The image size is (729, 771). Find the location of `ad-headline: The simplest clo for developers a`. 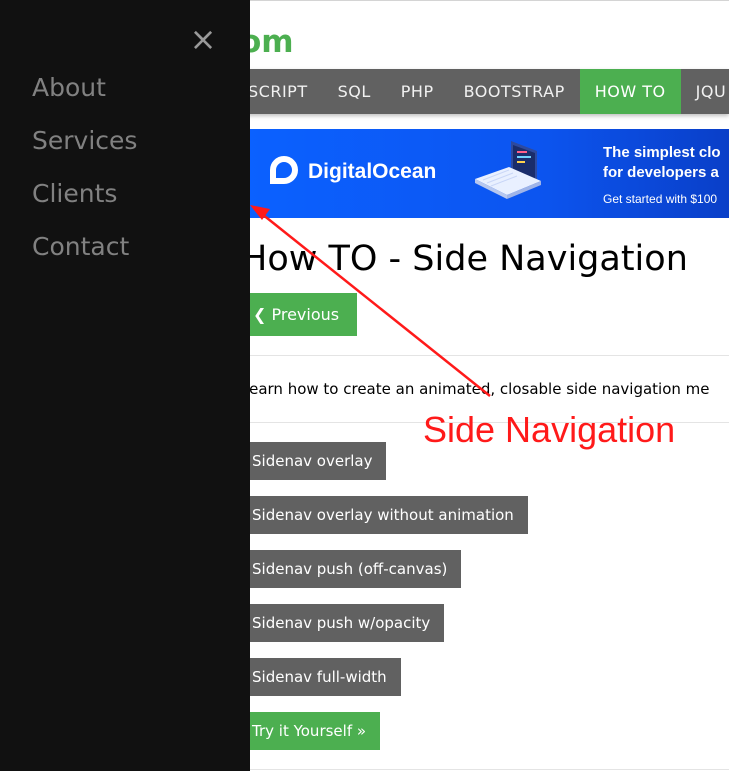

ad-headline: The simplest clo for developers a is located at coordinates (662, 162).